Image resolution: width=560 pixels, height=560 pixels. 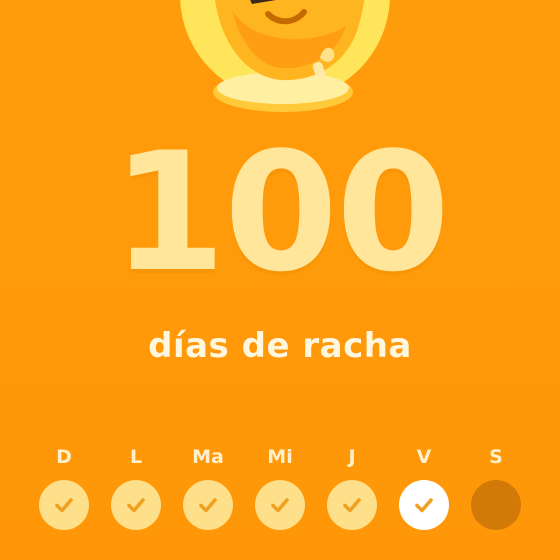 I want to click on week-progress: D L Ma Mi J V S, so click(x=280, y=486).